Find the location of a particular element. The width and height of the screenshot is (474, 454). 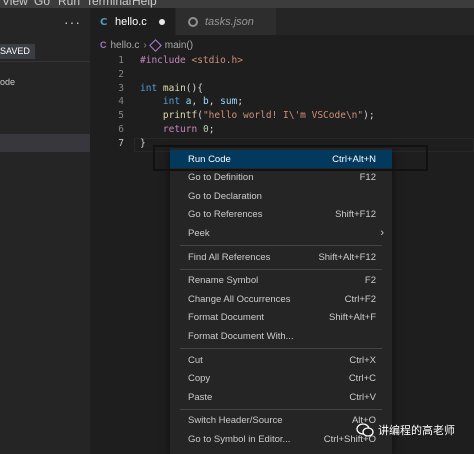

menu-item-label: Rename Symbol is located at coordinates (223, 281).